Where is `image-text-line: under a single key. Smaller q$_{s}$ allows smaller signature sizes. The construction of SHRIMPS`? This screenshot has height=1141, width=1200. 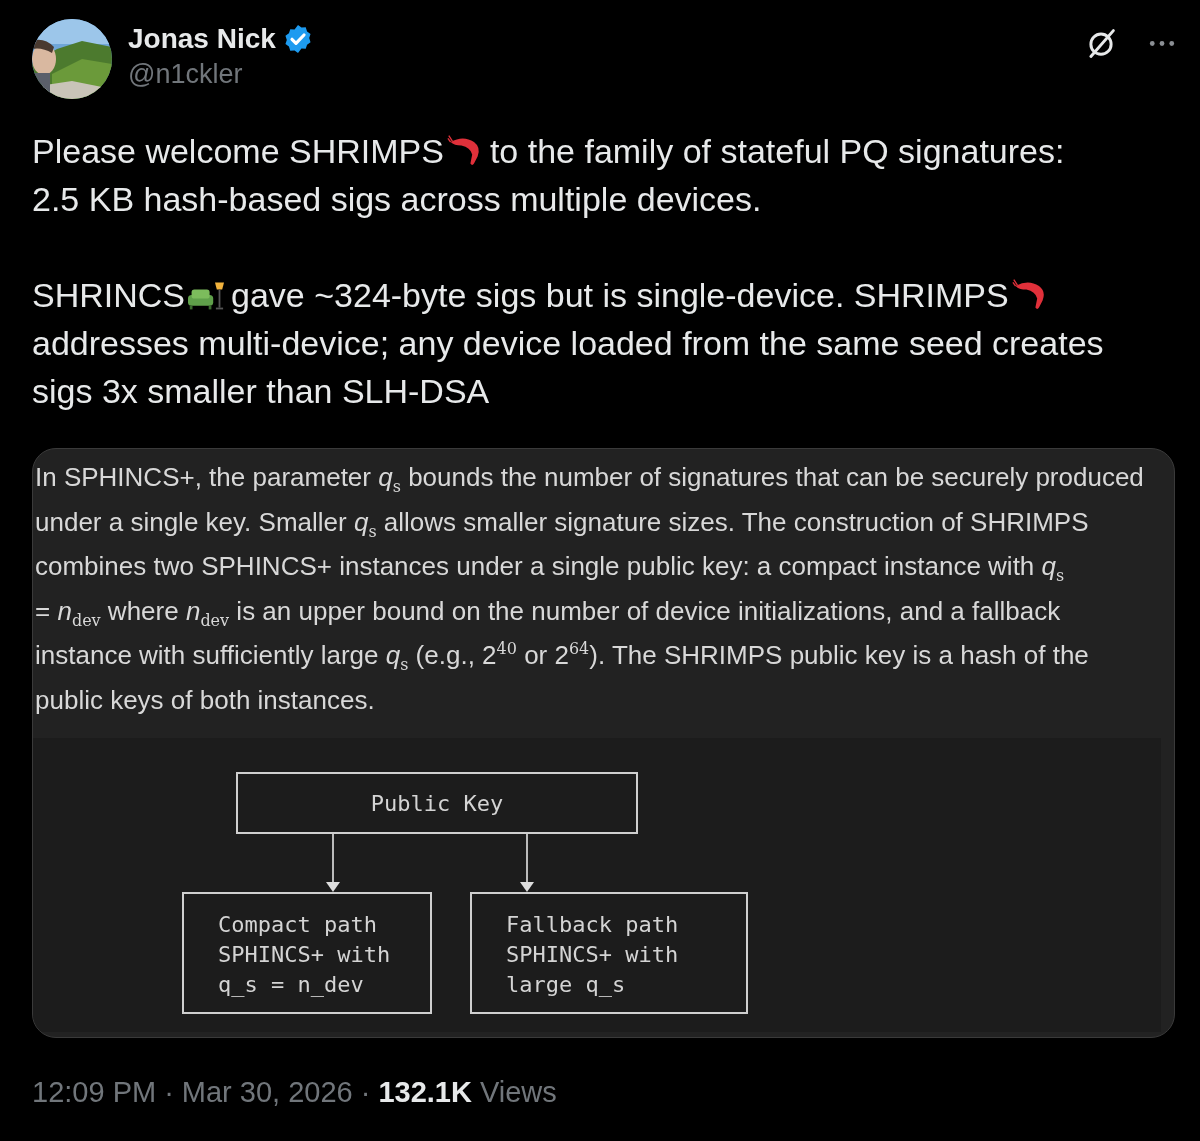
image-text-line: under a single key. Smaller q$_{s}$ allows smaller signature sizes. The construction of SHRIMPS is located at coordinates (562, 524).